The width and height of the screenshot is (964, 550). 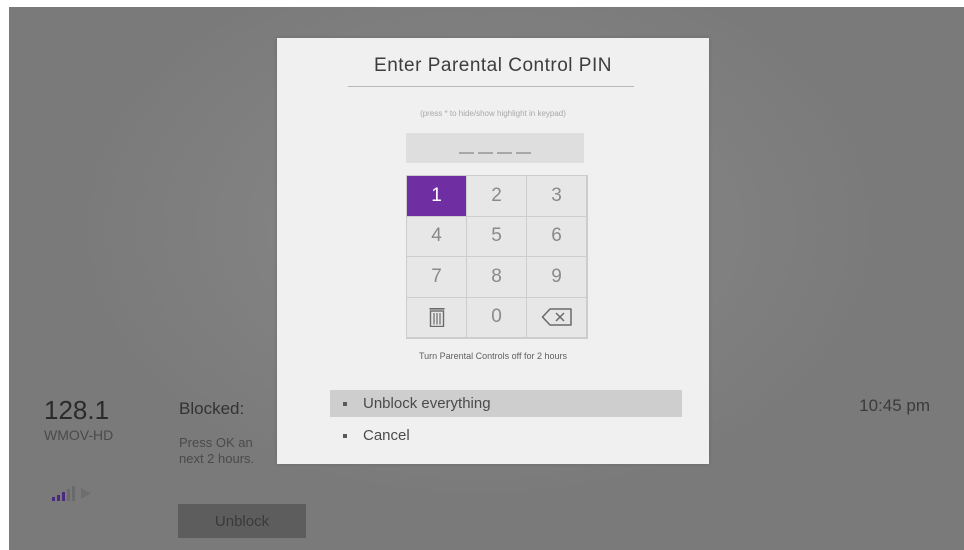 What do you see at coordinates (427, 403) in the screenshot?
I see `option-label: Unblock everything` at bounding box center [427, 403].